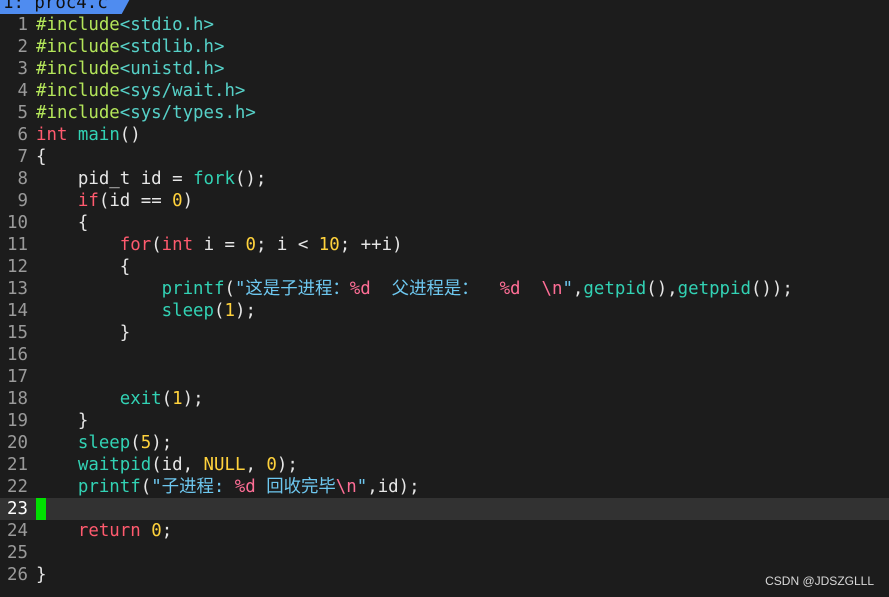  Describe the element at coordinates (444, 421) in the screenshot. I see `code-line: 19 }` at that location.